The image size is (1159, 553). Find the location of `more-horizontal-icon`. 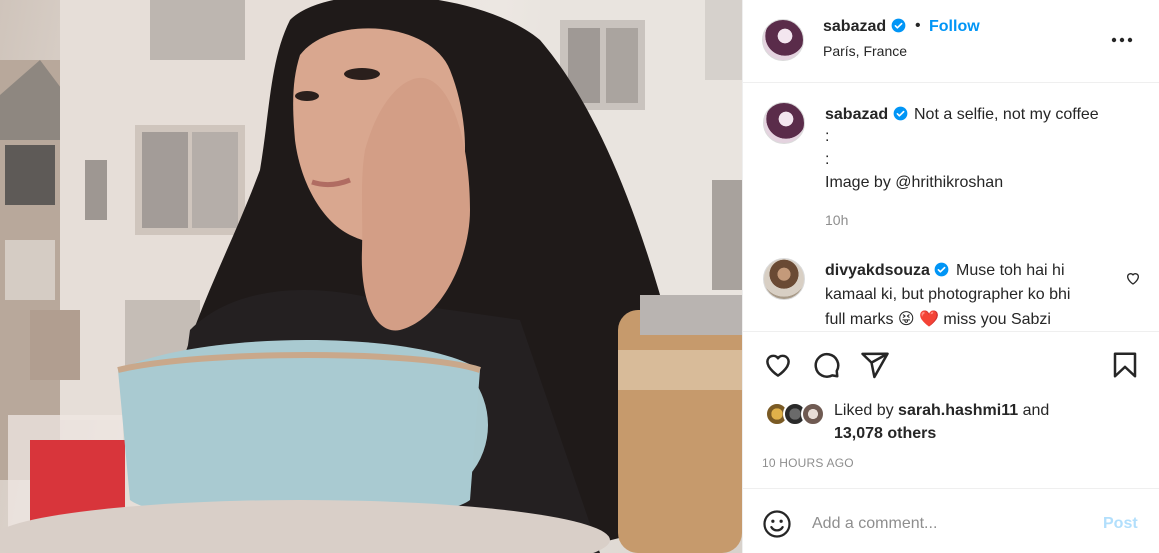

more-horizontal-icon is located at coordinates (1122, 40).